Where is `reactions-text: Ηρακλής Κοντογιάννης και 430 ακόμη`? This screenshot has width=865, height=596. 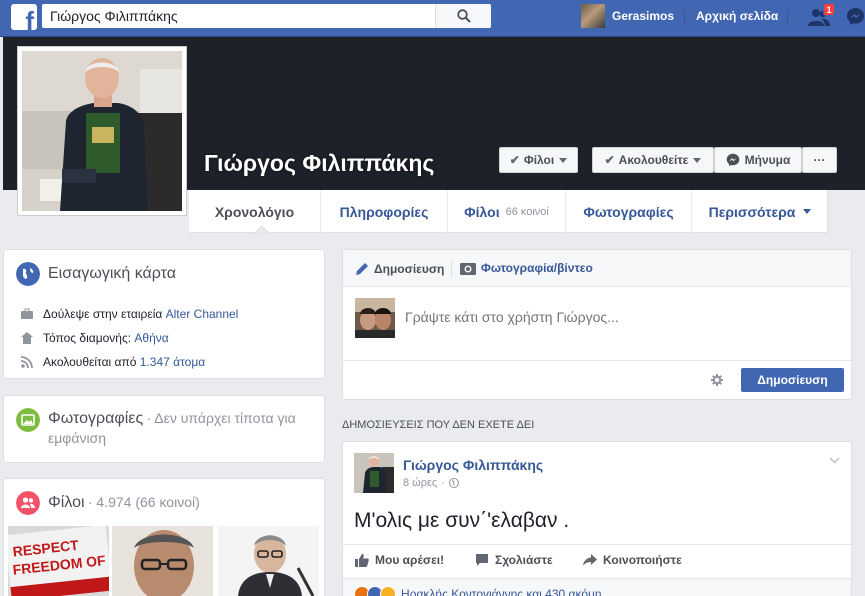
reactions-text: Ηρακλής Κοντογιάννης και 430 ακόμη is located at coordinates (501, 591).